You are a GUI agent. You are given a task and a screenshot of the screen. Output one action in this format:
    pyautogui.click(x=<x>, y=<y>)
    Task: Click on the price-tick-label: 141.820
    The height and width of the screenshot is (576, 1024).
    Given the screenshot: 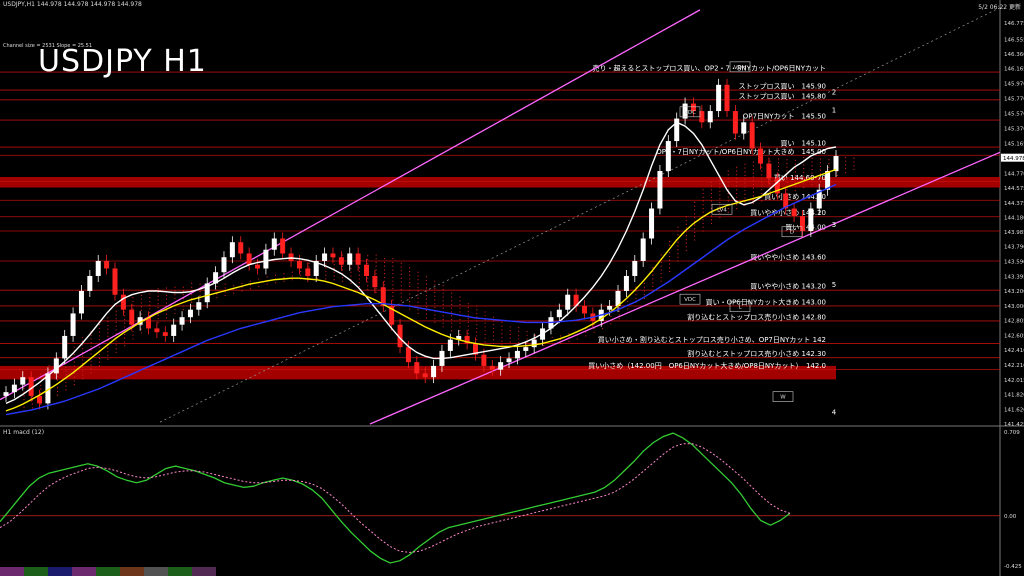 What is the action you would take?
    pyautogui.click(x=1014, y=395)
    